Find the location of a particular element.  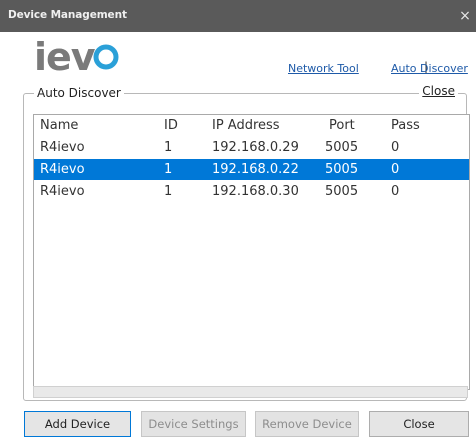

title-bar: Device Management × is located at coordinates (238, 16).